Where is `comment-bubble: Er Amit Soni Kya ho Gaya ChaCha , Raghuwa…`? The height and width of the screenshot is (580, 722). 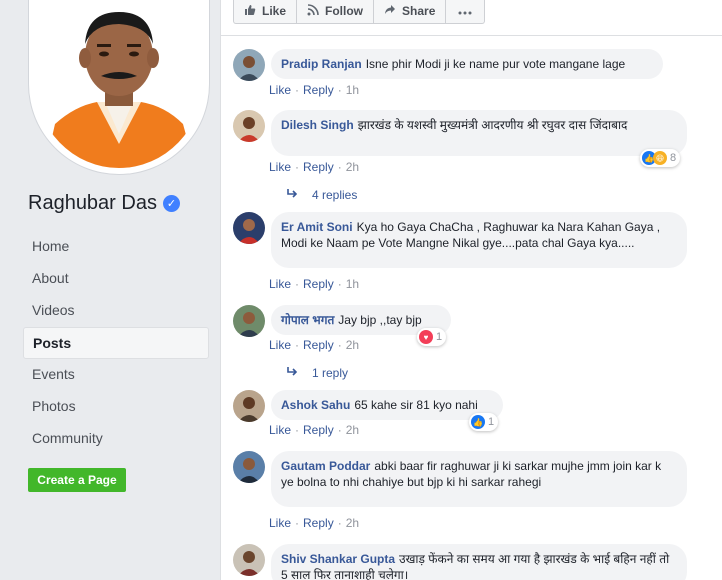
comment-bubble: Er Amit Soni Kya ho Gaya ChaCha , Raghuwa… is located at coordinates (479, 240).